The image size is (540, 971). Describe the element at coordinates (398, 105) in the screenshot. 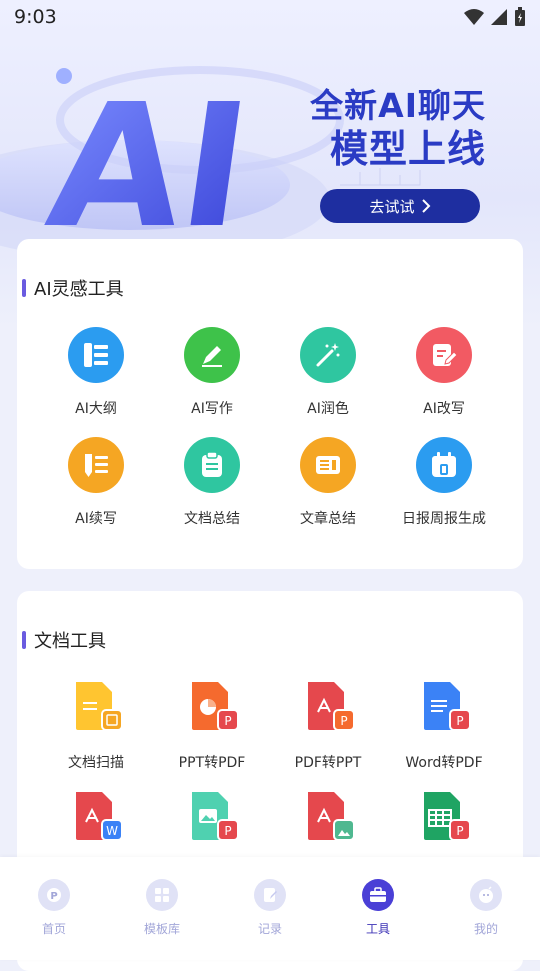

I see `banner-title-line1: 全新AI聊天` at that location.